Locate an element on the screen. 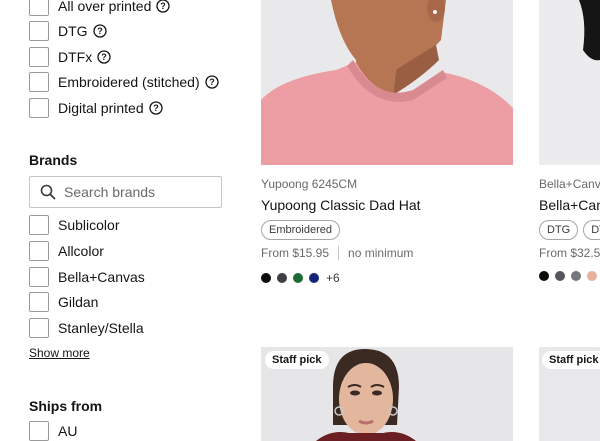  price-row: From $32.50 is located at coordinates (569, 253).